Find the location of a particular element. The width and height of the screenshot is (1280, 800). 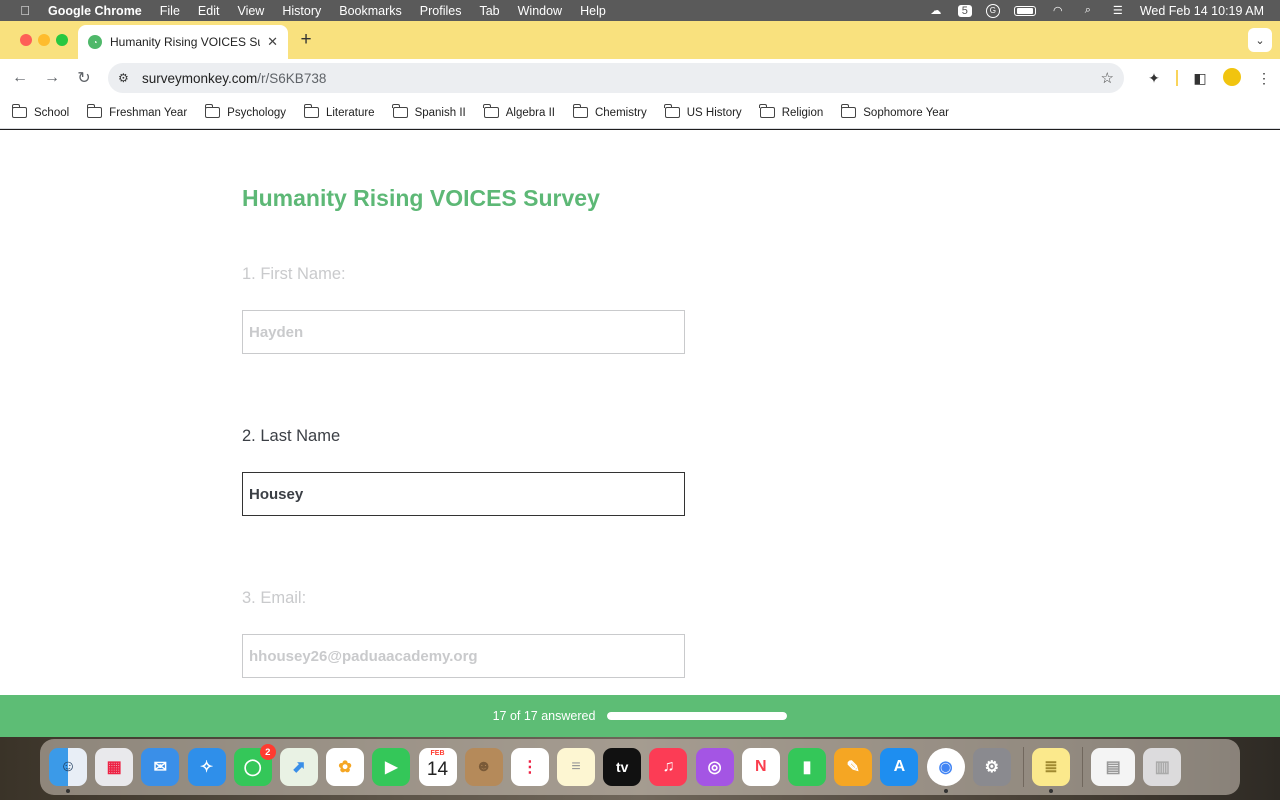

dock-divider is located at coordinates (1023, 767).